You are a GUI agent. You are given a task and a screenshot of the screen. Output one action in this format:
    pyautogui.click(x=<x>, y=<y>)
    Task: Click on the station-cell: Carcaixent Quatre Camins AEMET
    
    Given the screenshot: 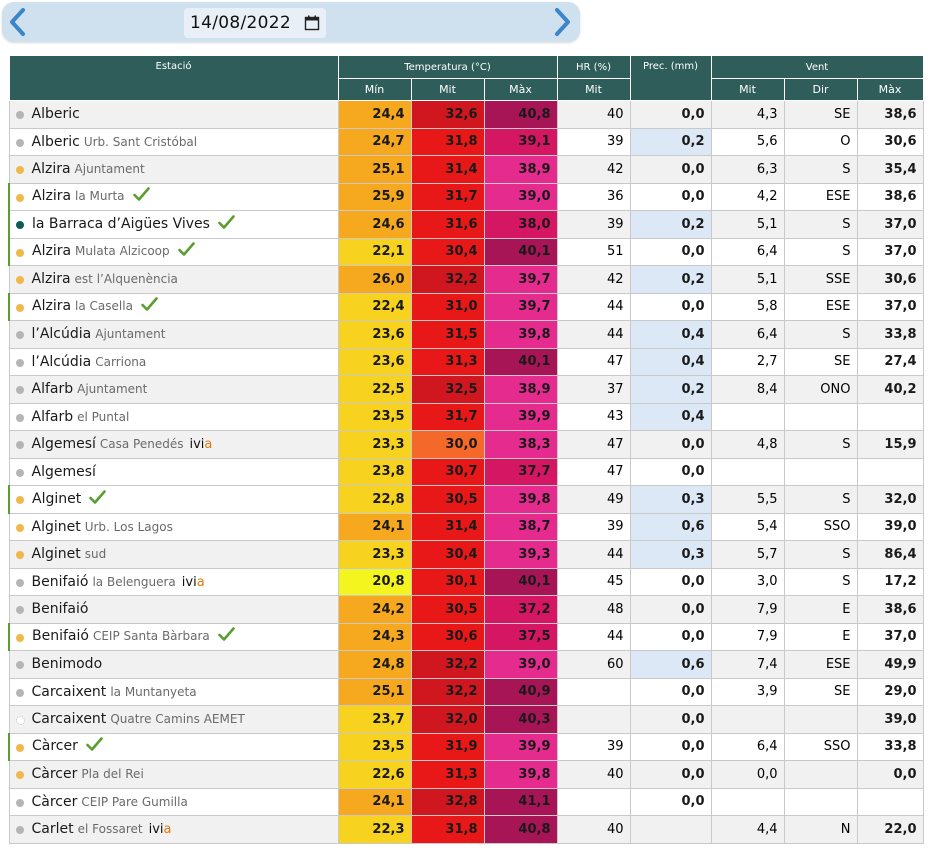 What is the action you would take?
    pyautogui.click(x=173, y=719)
    